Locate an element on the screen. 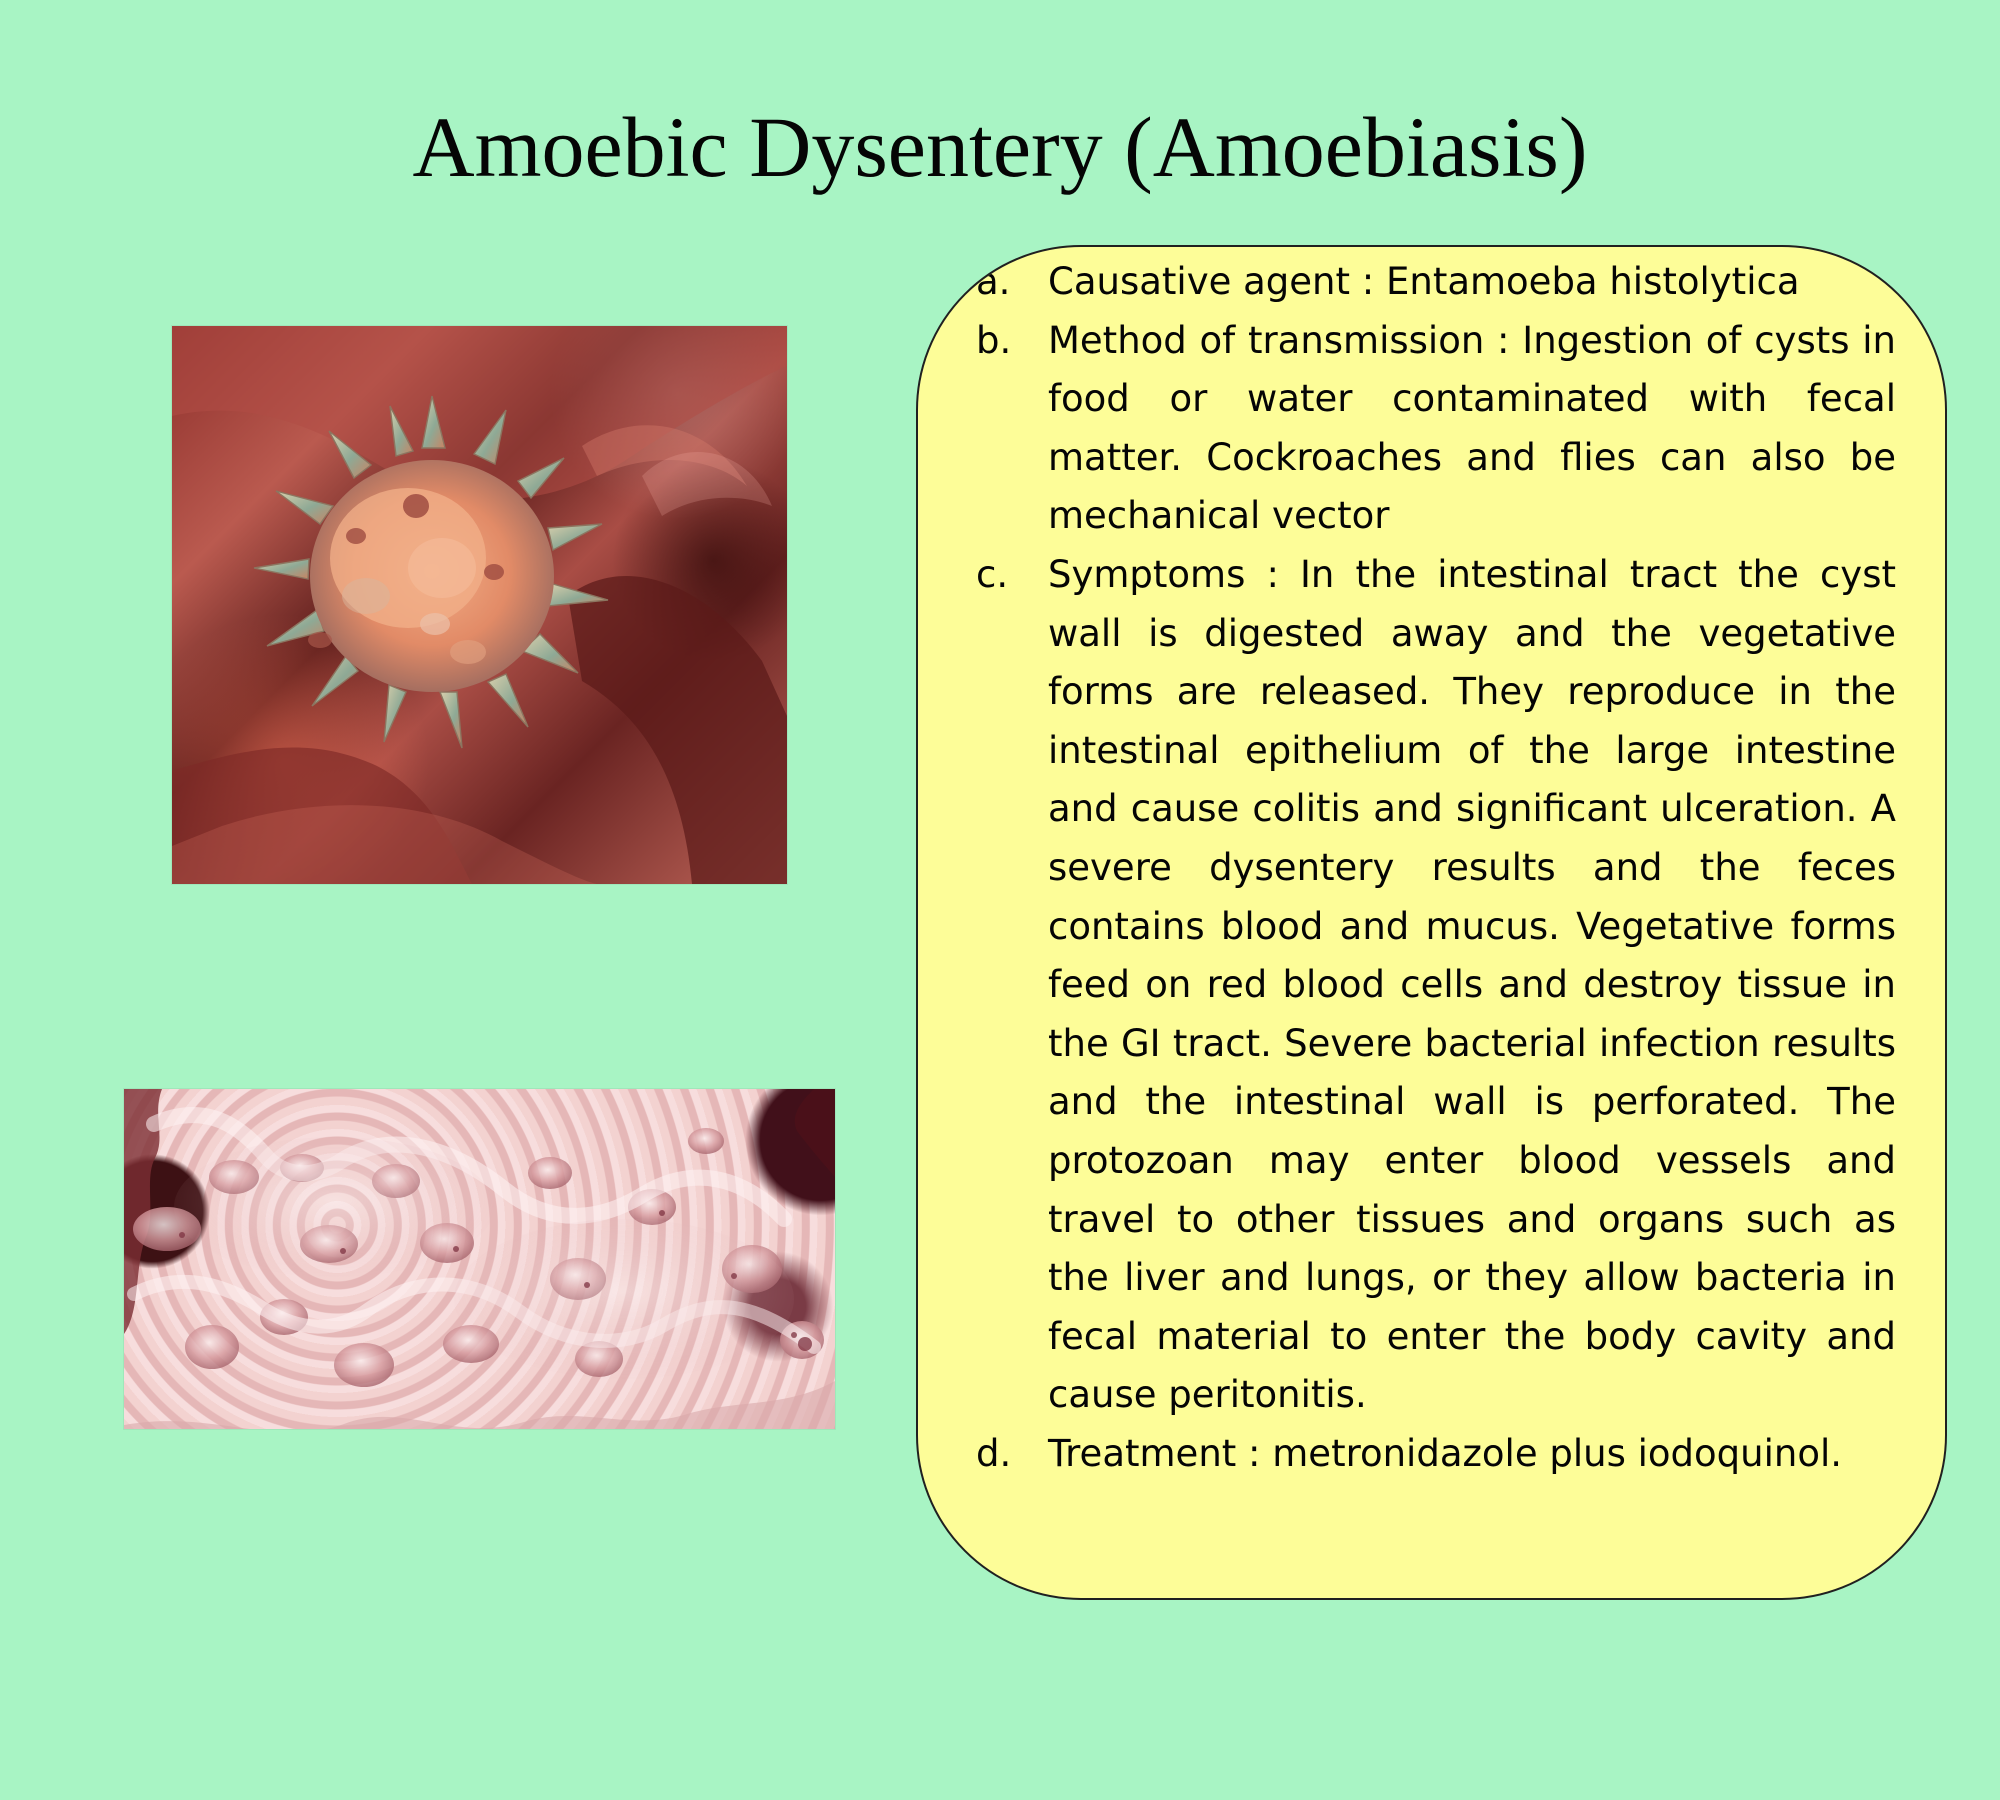 The width and height of the screenshot is (2000, 1800). list-marker: a. is located at coordinates (993, 281).